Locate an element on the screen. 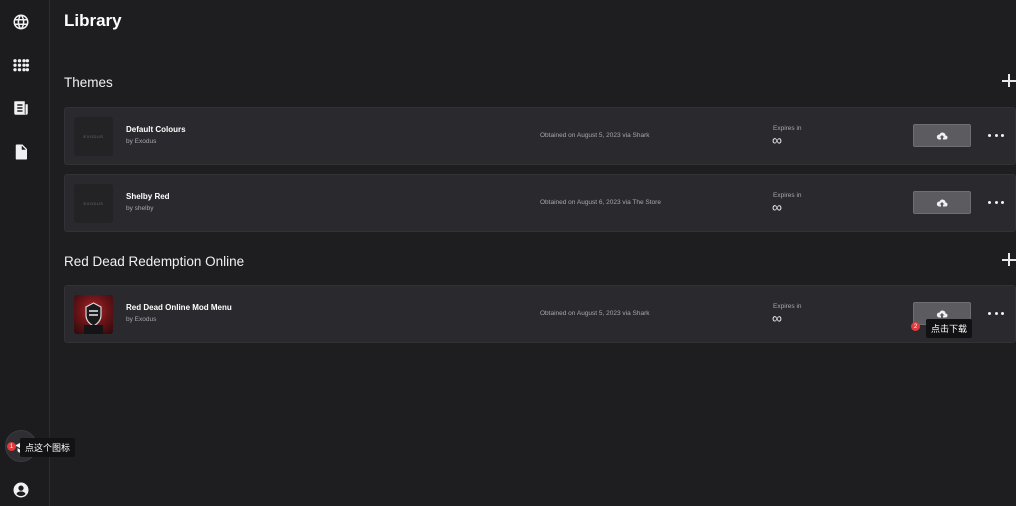 The width and height of the screenshot is (1016, 506). item-obtained: Obtained on August 6, 2023 via The Store is located at coordinates (600, 202).